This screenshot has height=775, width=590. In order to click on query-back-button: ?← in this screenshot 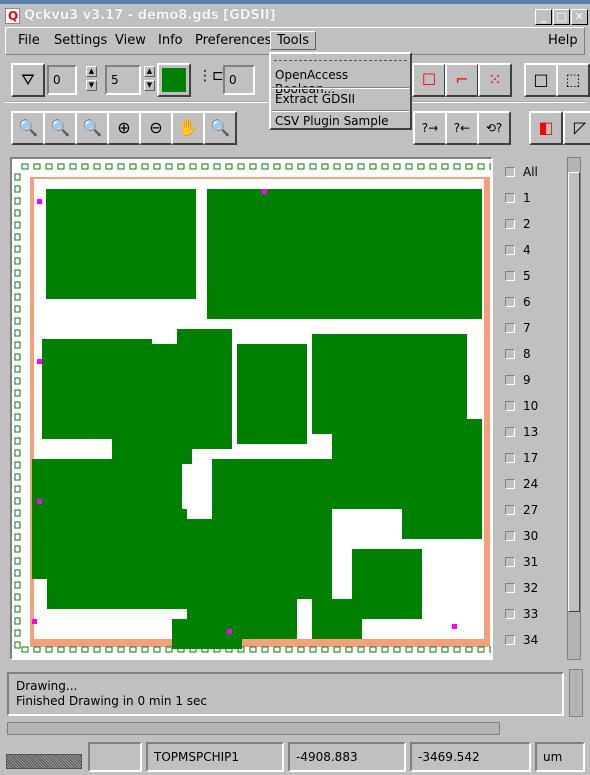, I will do `click(462, 128)`.